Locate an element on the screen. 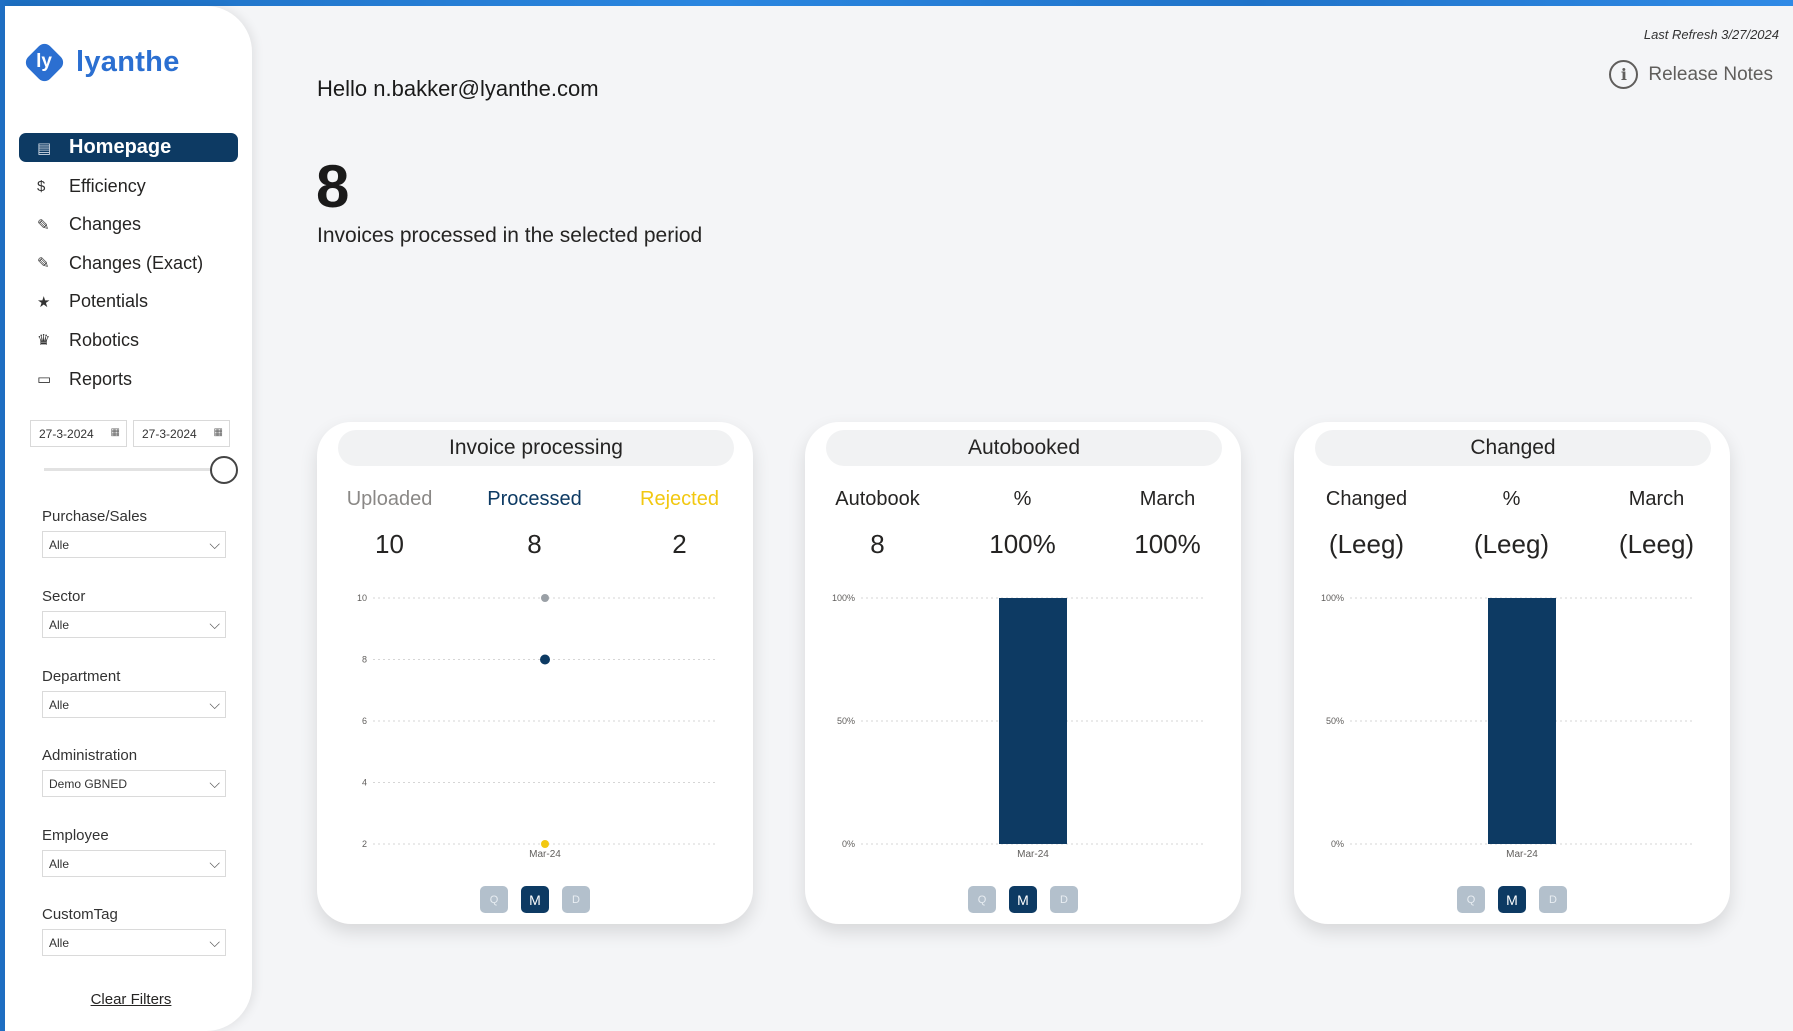 The height and width of the screenshot is (1031, 1793). kpi: Autobook 8 is located at coordinates (877, 524).